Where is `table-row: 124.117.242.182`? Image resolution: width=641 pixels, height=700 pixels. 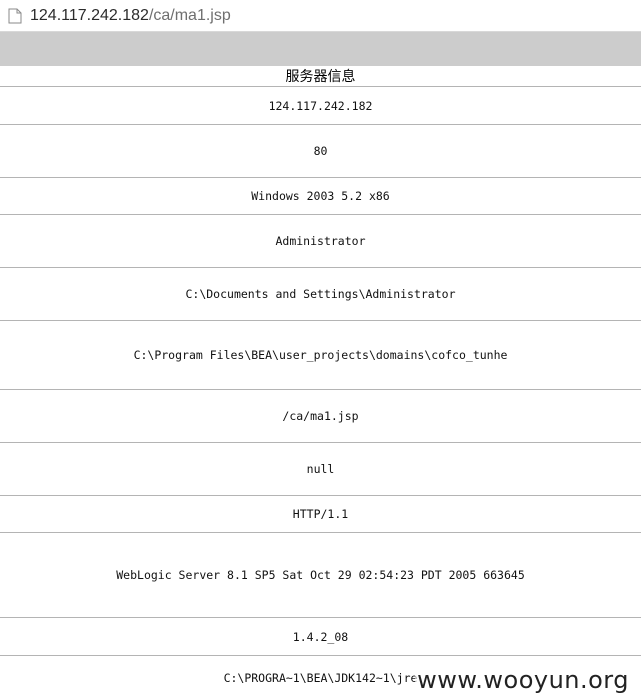
table-row: 124.117.242.182 is located at coordinates (320, 105).